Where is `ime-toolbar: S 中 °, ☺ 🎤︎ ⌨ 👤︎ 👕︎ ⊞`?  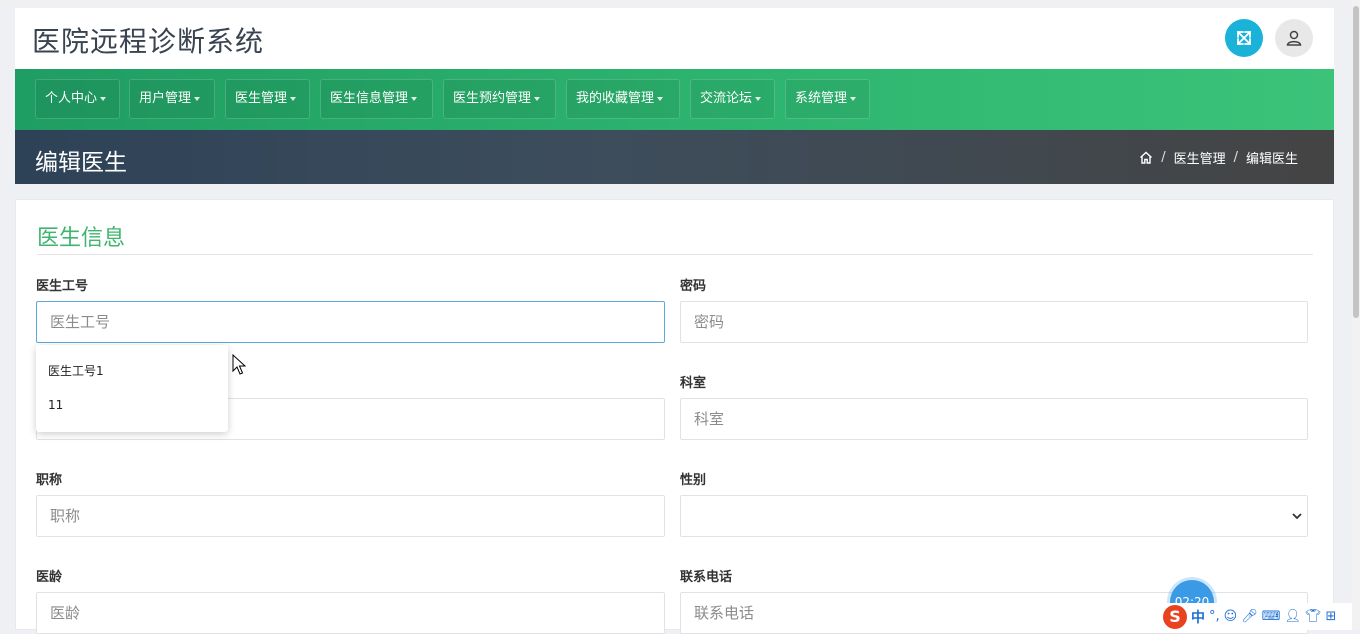 ime-toolbar: S 中 °, ☺ 🎤︎ ⌨ 👤︎ 👕︎ ⊞ is located at coordinates (1260, 616).